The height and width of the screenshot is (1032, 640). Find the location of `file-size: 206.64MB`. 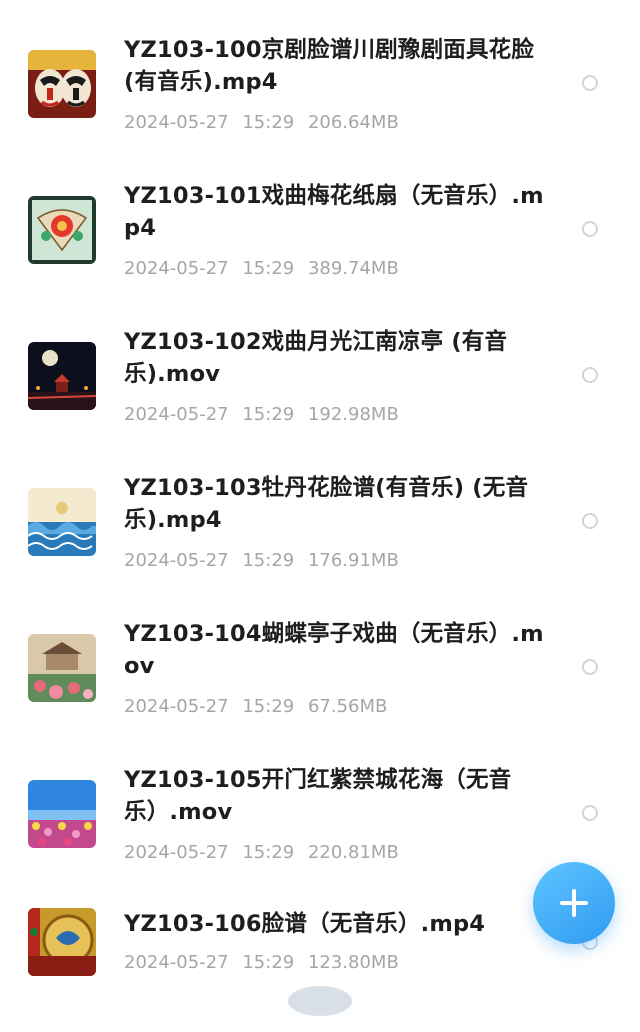

file-size: 206.64MB is located at coordinates (353, 122).